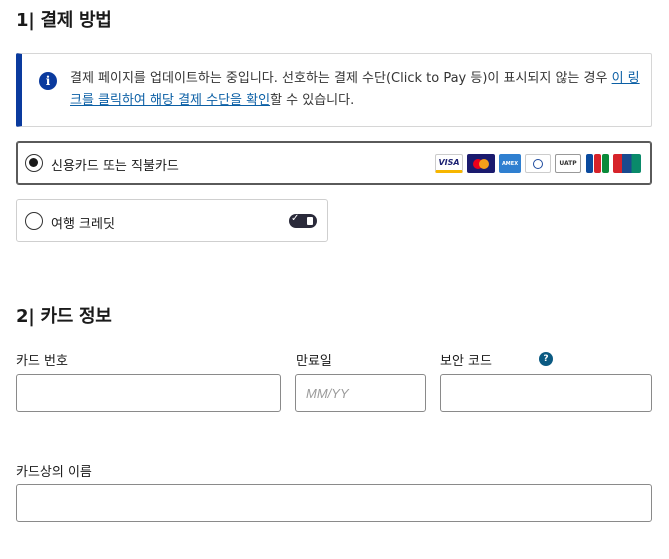  I want to click on section-title-card-info: 2| 카드 정보, so click(64, 315).